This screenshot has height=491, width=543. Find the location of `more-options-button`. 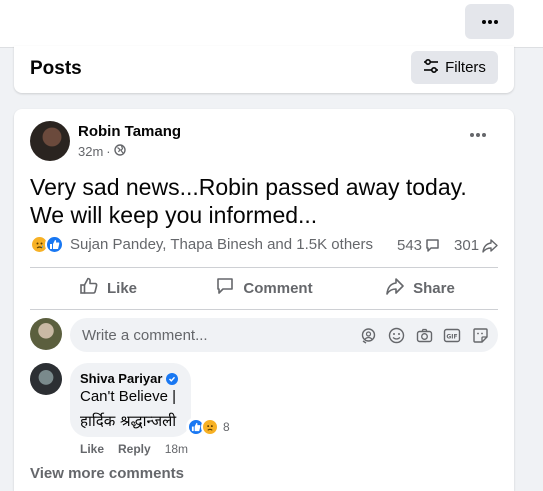

more-options-button is located at coordinates (489, 21).